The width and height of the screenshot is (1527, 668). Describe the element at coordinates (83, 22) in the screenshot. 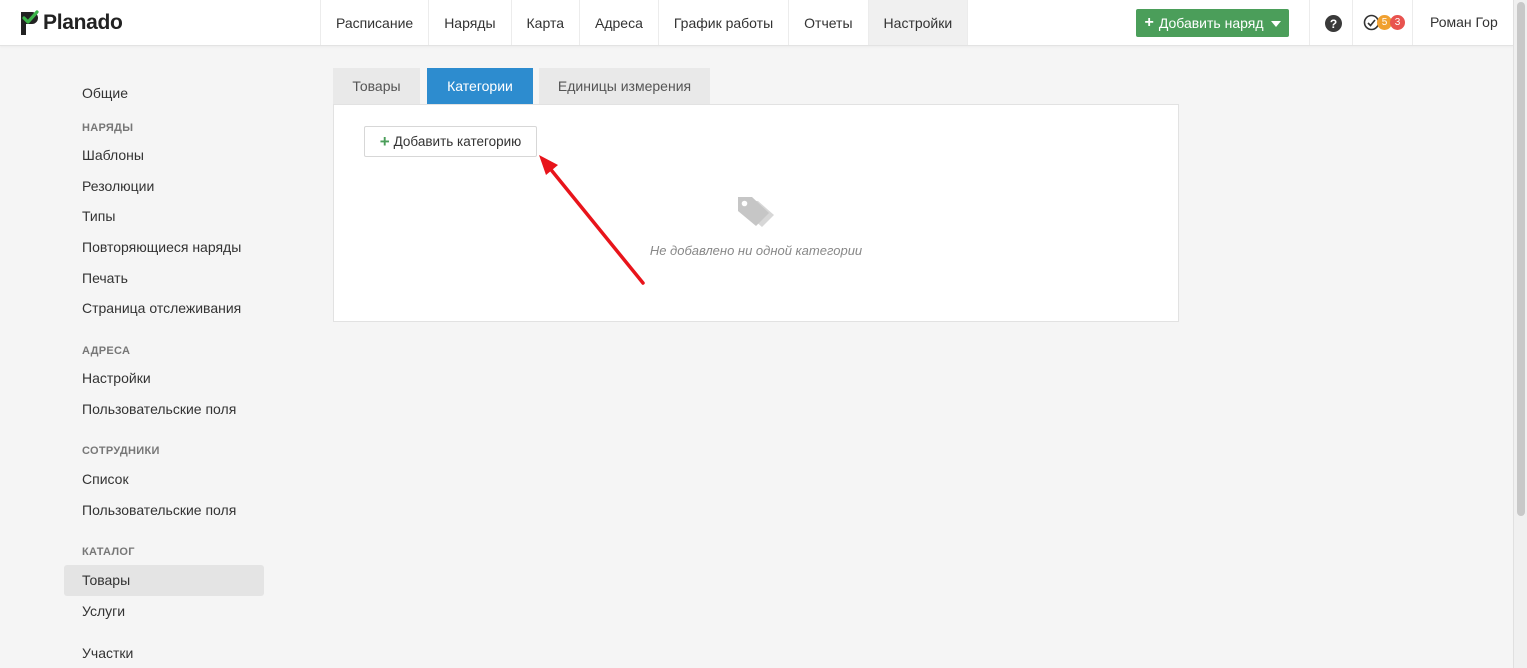

I see `brand-name: Planado` at that location.